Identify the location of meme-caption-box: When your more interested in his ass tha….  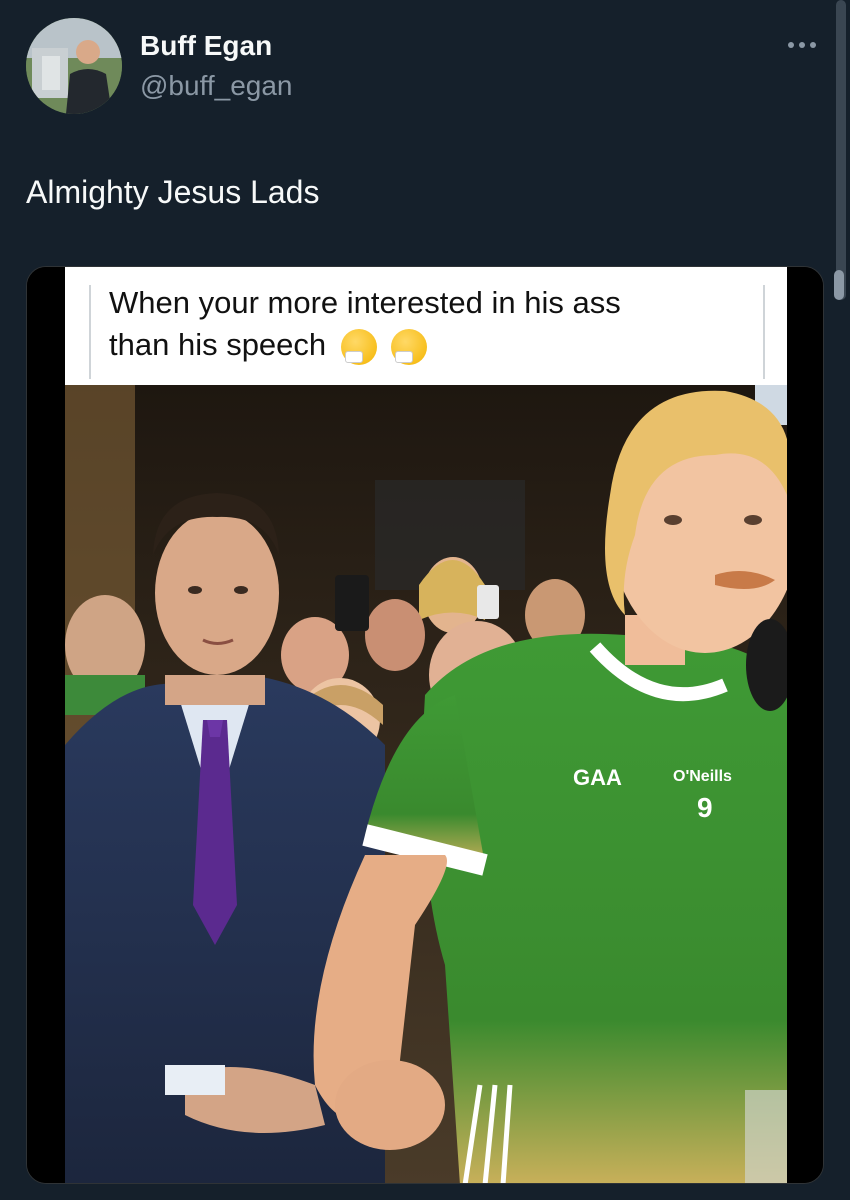
(426, 326).